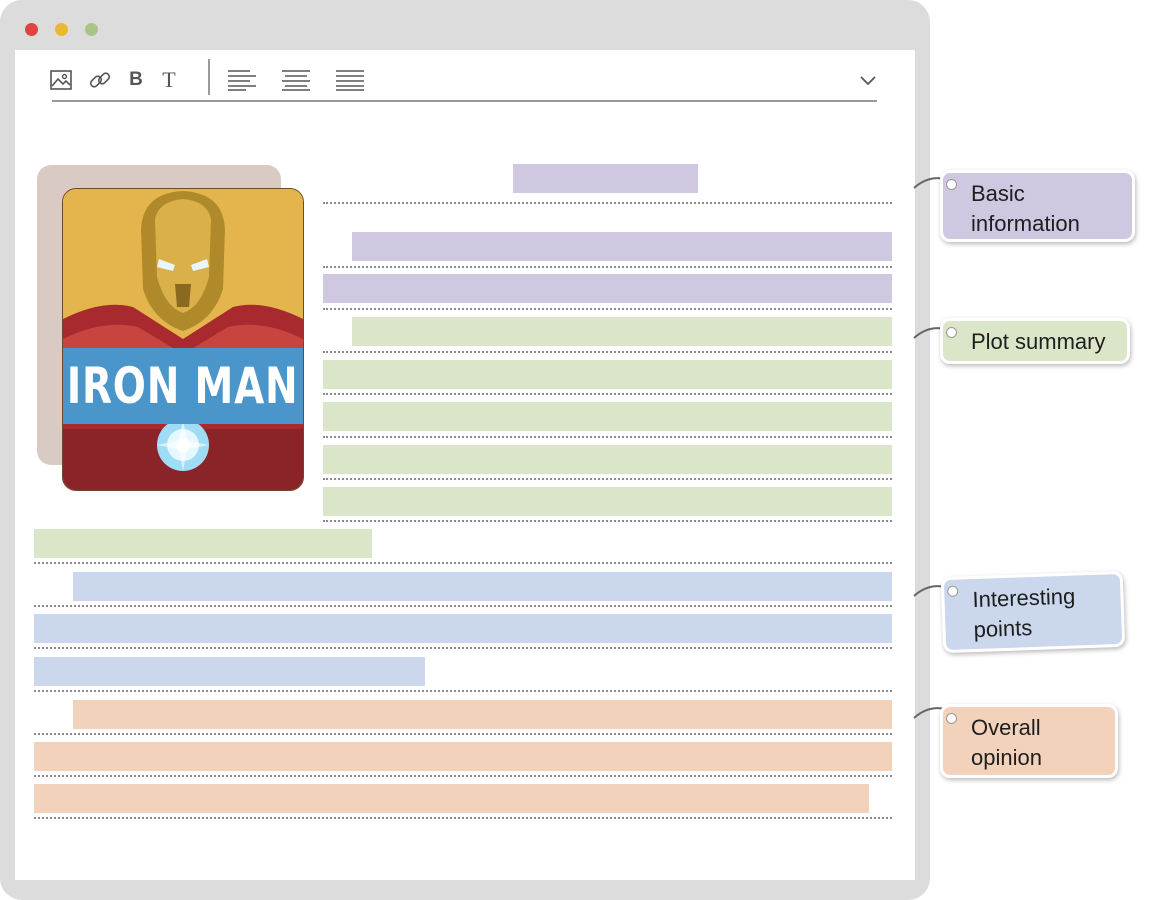  What do you see at coordinates (1024, 613) in the screenshot?
I see `callout-label: Interesting points` at bounding box center [1024, 613].